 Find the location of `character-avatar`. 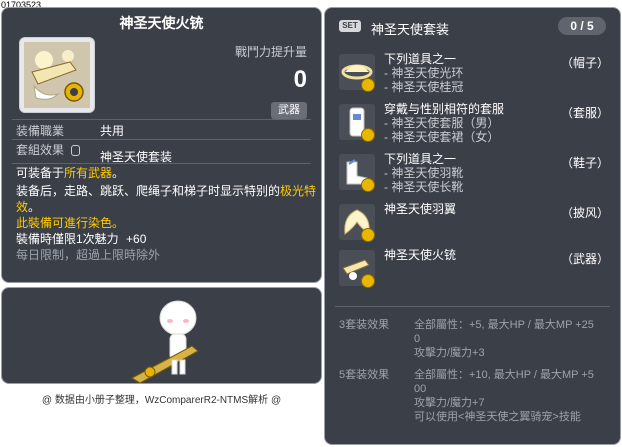

character-avatar is located at coordinates (165, 341).